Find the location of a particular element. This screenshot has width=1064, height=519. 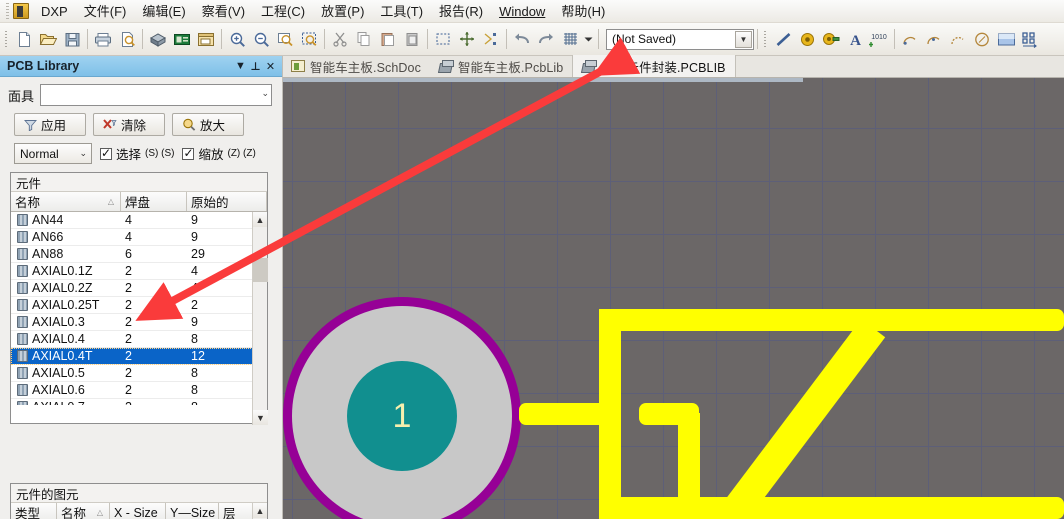

table-row: AXIAL0.5 2 8 is located at coordinates (139, 373).